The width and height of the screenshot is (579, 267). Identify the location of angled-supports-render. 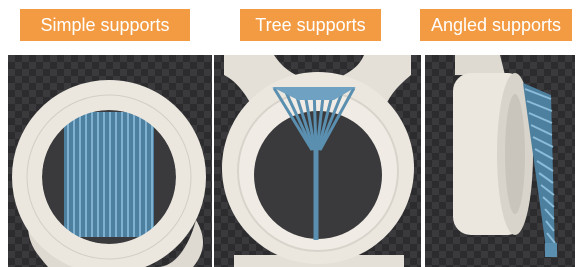
(505, 156).